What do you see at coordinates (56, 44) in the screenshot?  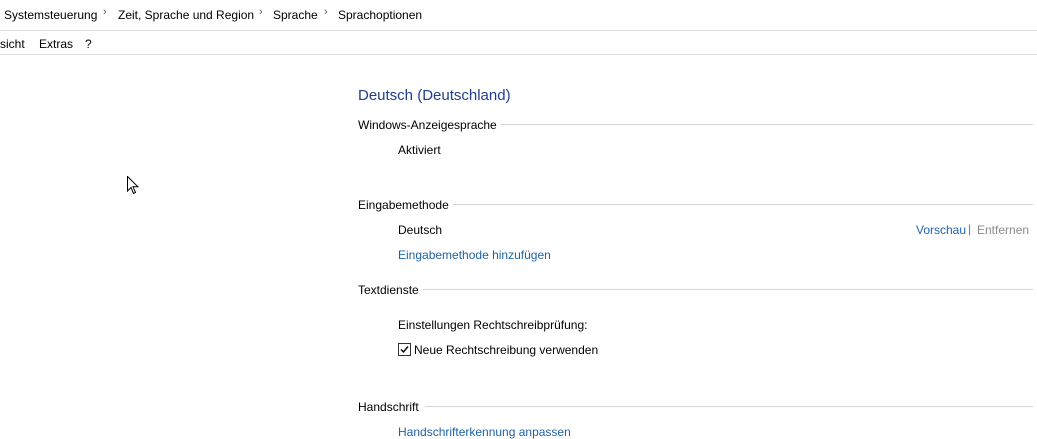 I see `menu-item-extras: Extras` at bounding box center [56, 44].